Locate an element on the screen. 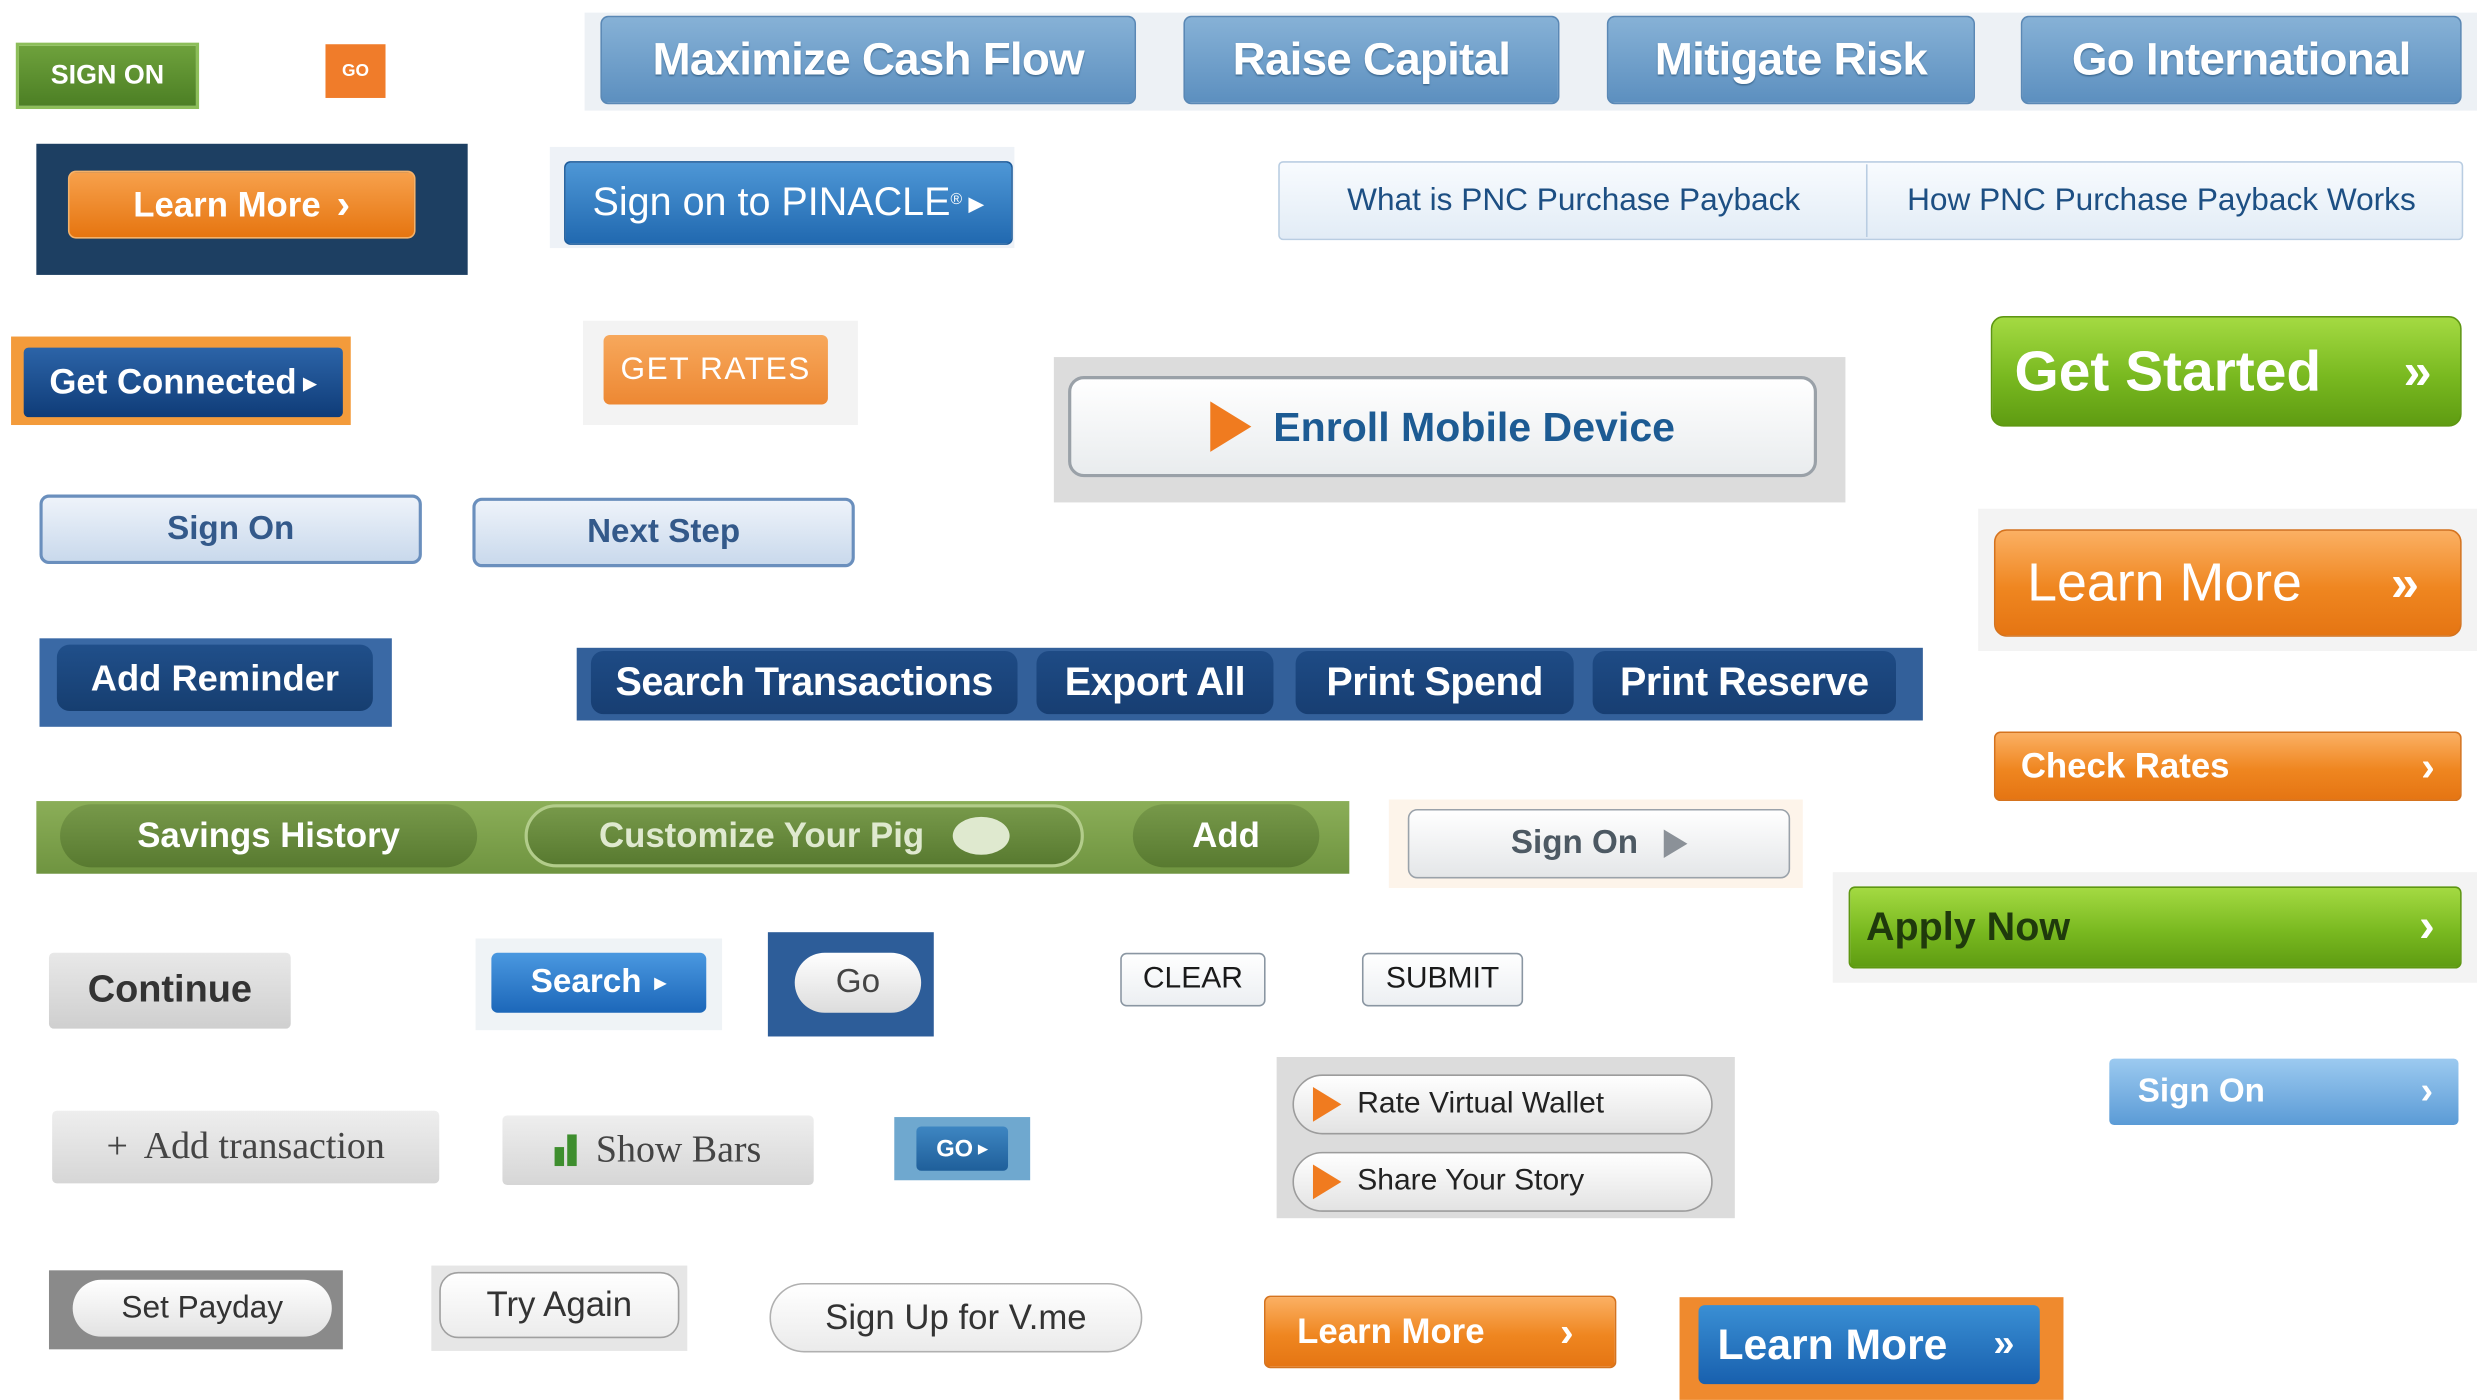  go-blue-small-button: GO ▸ is located at coordinates (962, 1148).